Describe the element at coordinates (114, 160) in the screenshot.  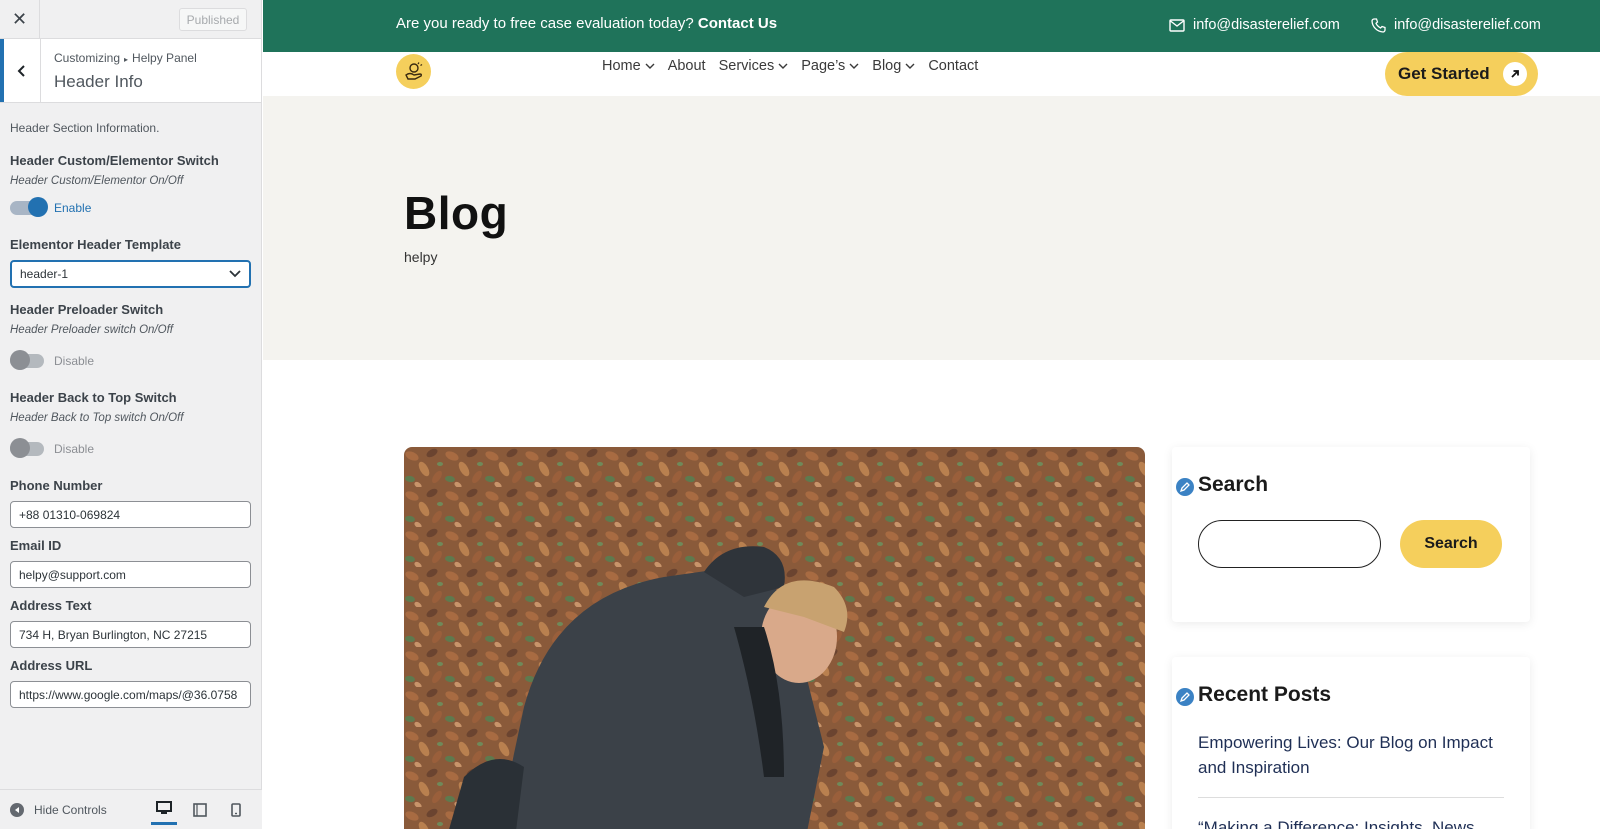
I see `elementor-switch-label: Header Custom/Elementor Switch` at that location.